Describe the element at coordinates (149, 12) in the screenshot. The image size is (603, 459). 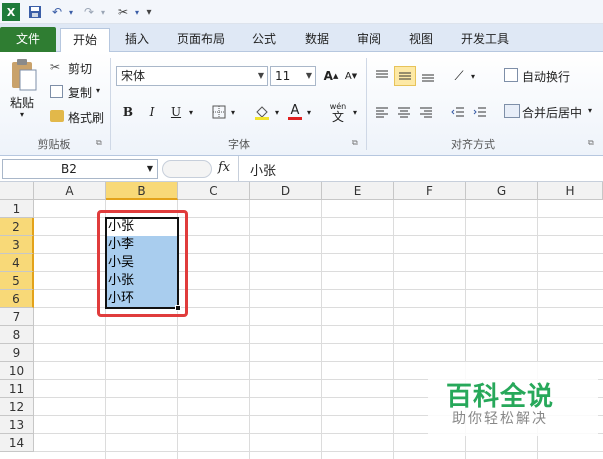
I see `customize-toolbar-icon: ▾` at that location.